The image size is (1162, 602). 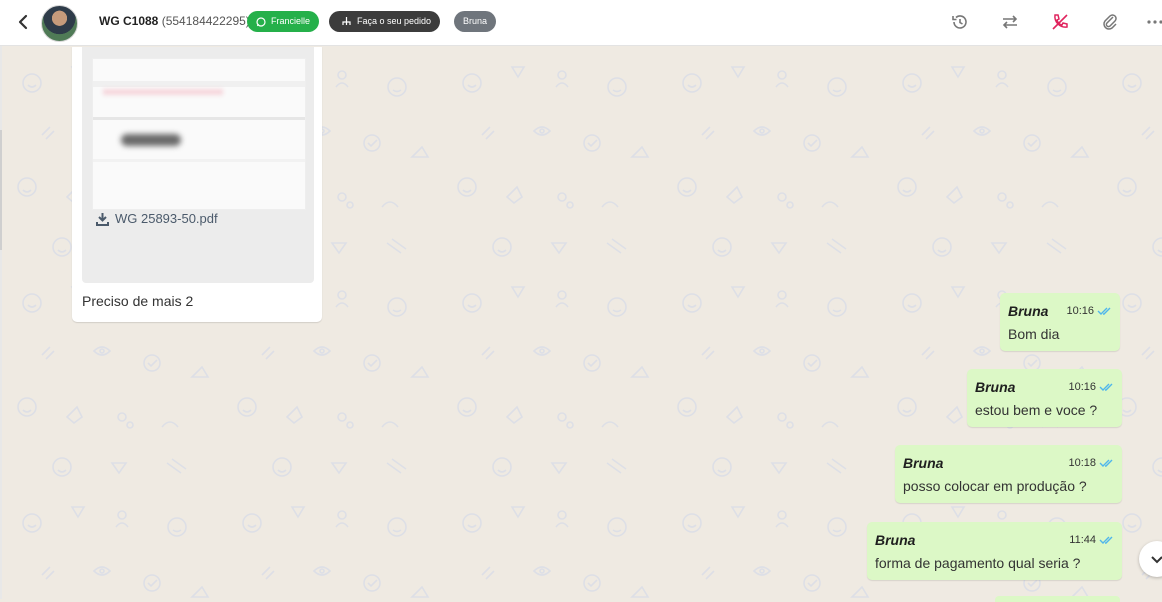 I want to click on order-chip-label: Faça o seu pedido, so click(x=394, y=21).